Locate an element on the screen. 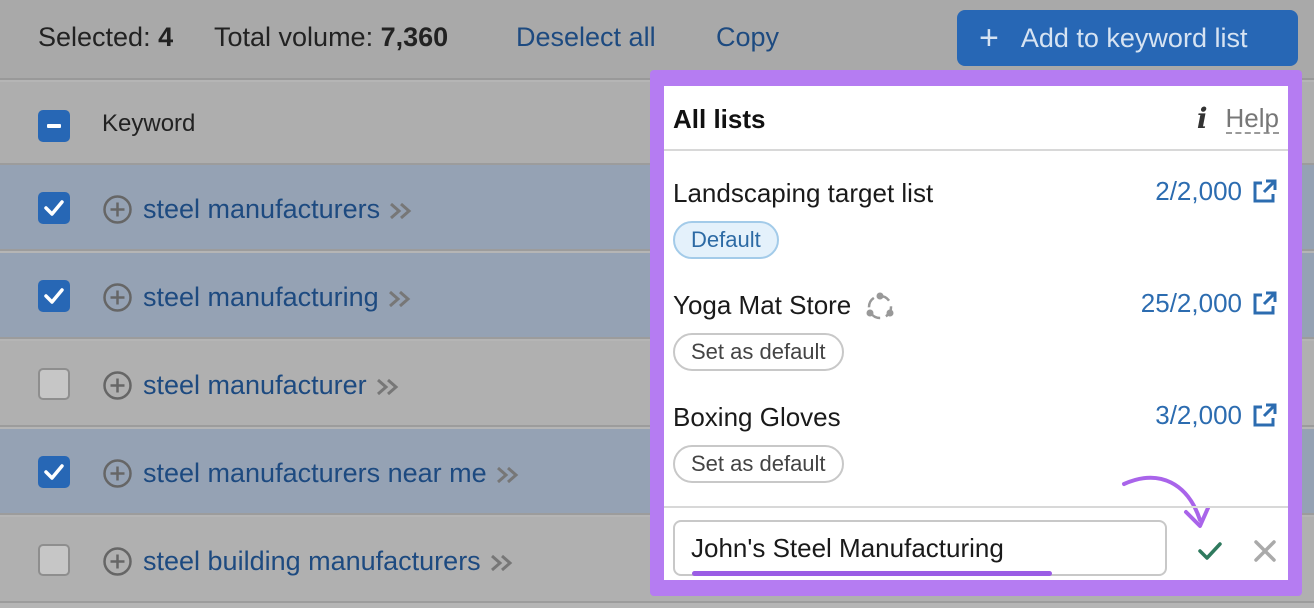 This screenshot has width=1314, height=608. keyword-text: steel manufacturing is located at coordinates (261, 297).